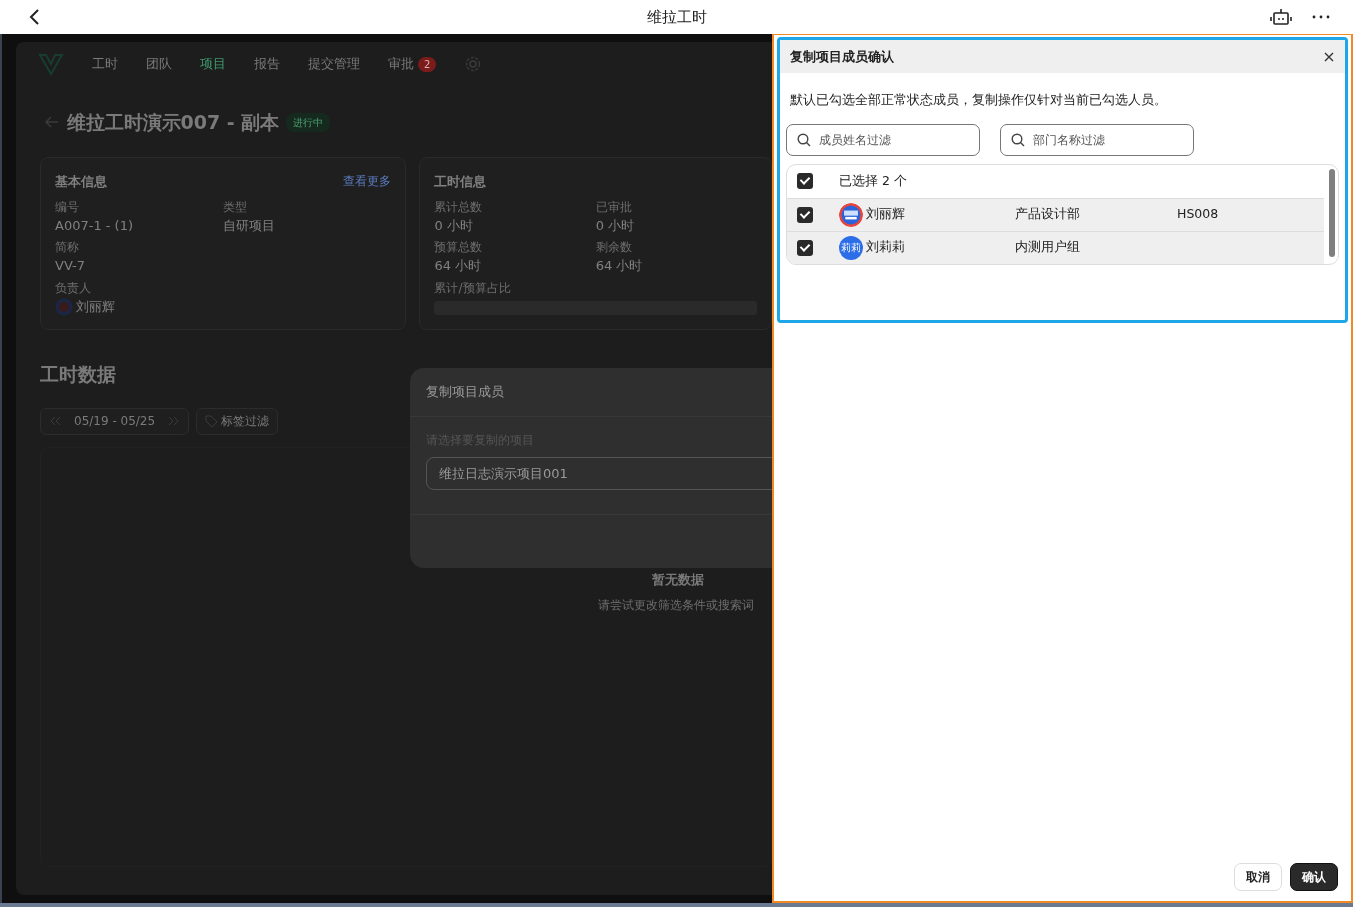  What do you see at coordinates (614, 248) in the screenshot?
I see `field-label: 剩余数` at bounding box center [614, 248].